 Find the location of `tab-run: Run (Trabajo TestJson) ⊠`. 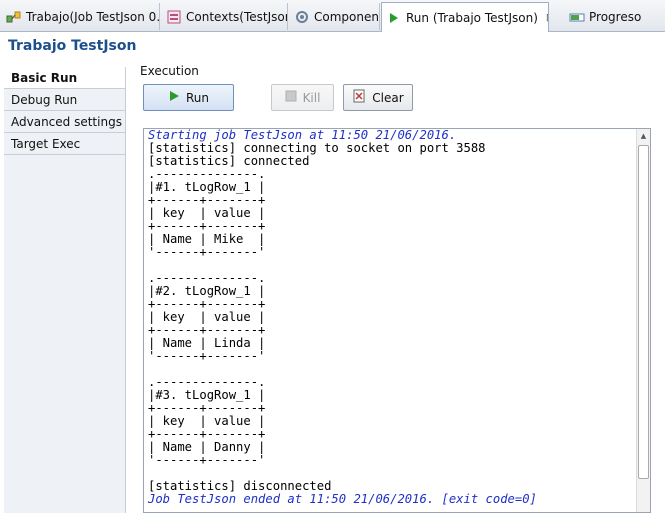

tab-run: Run (Trabajo TestJson) ⊠ is located at coordinates (465, 17).